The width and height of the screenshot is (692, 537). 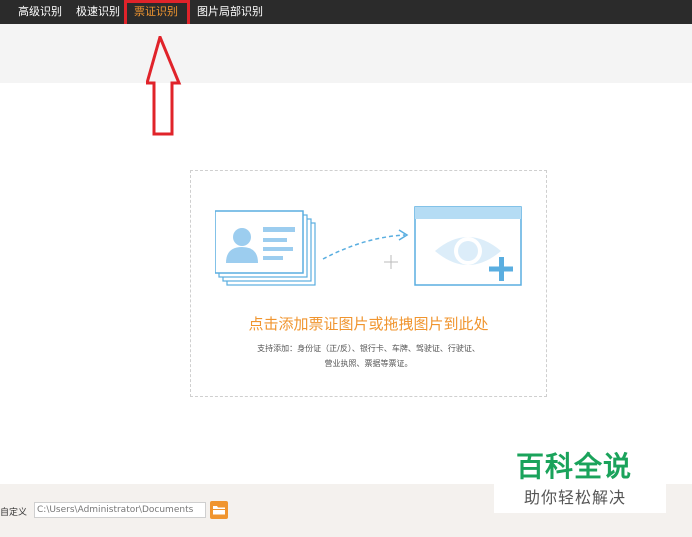 I want to click on drop-illustration, so click(x=368, y=246).